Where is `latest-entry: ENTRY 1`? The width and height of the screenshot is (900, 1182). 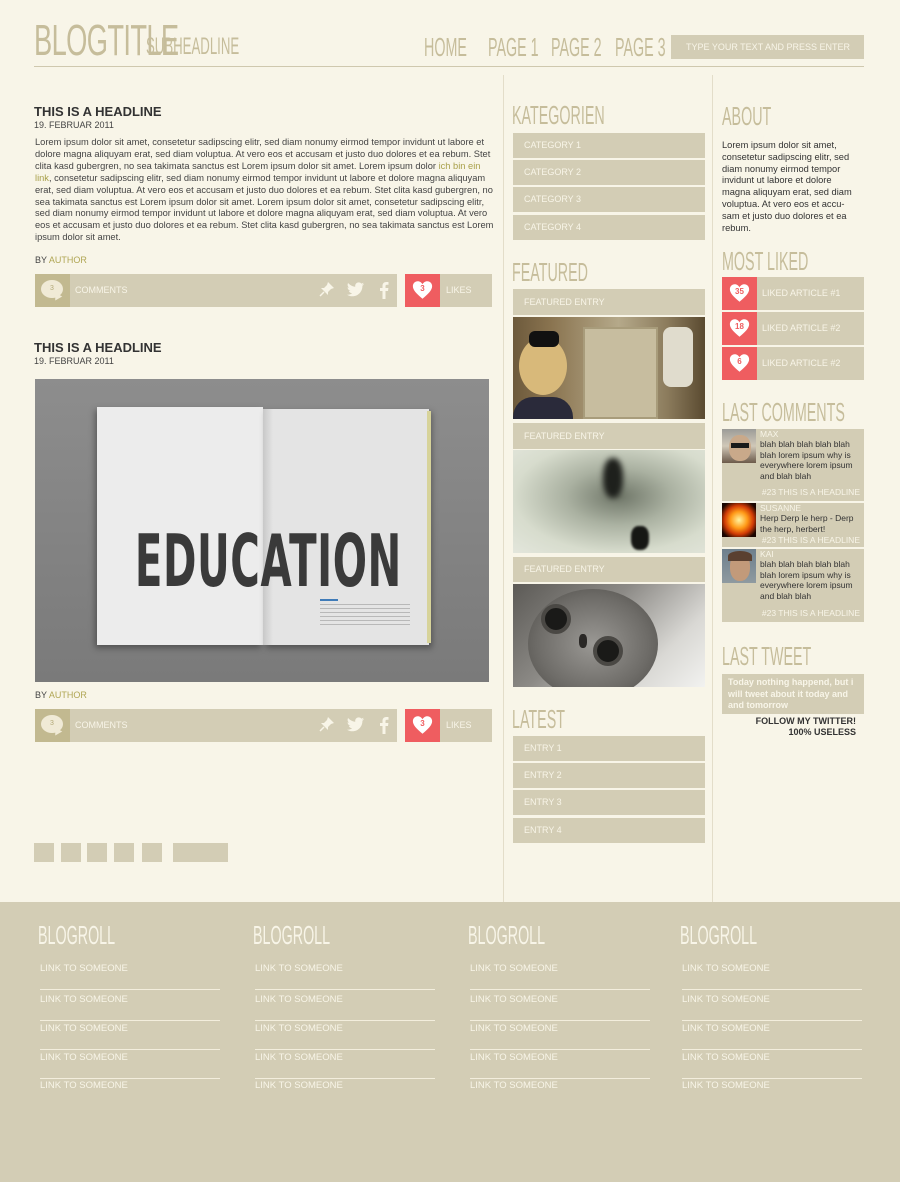 latest-entry: ENTRY 1 is located at coordinates (609, 748).